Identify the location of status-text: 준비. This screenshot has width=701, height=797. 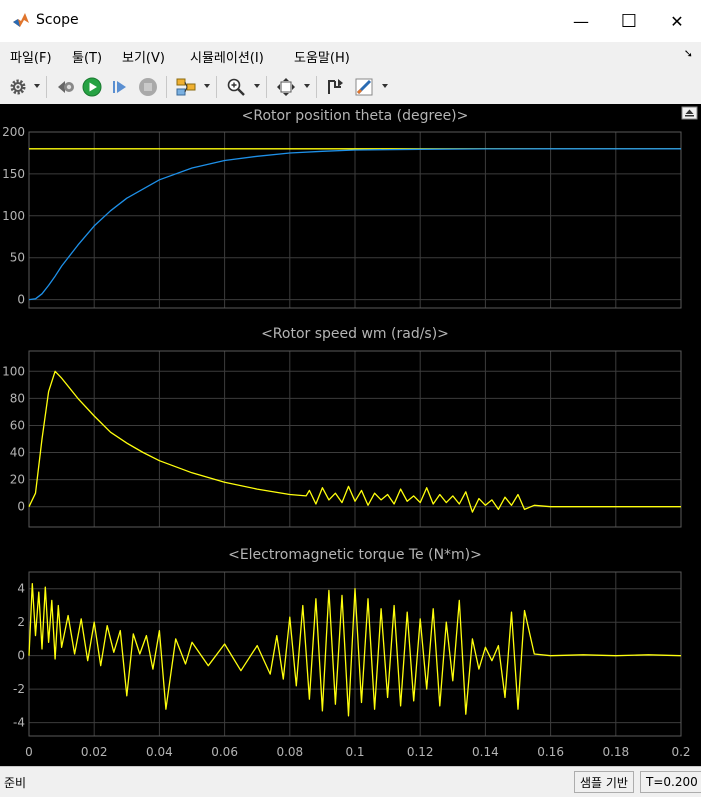
(15, 783).